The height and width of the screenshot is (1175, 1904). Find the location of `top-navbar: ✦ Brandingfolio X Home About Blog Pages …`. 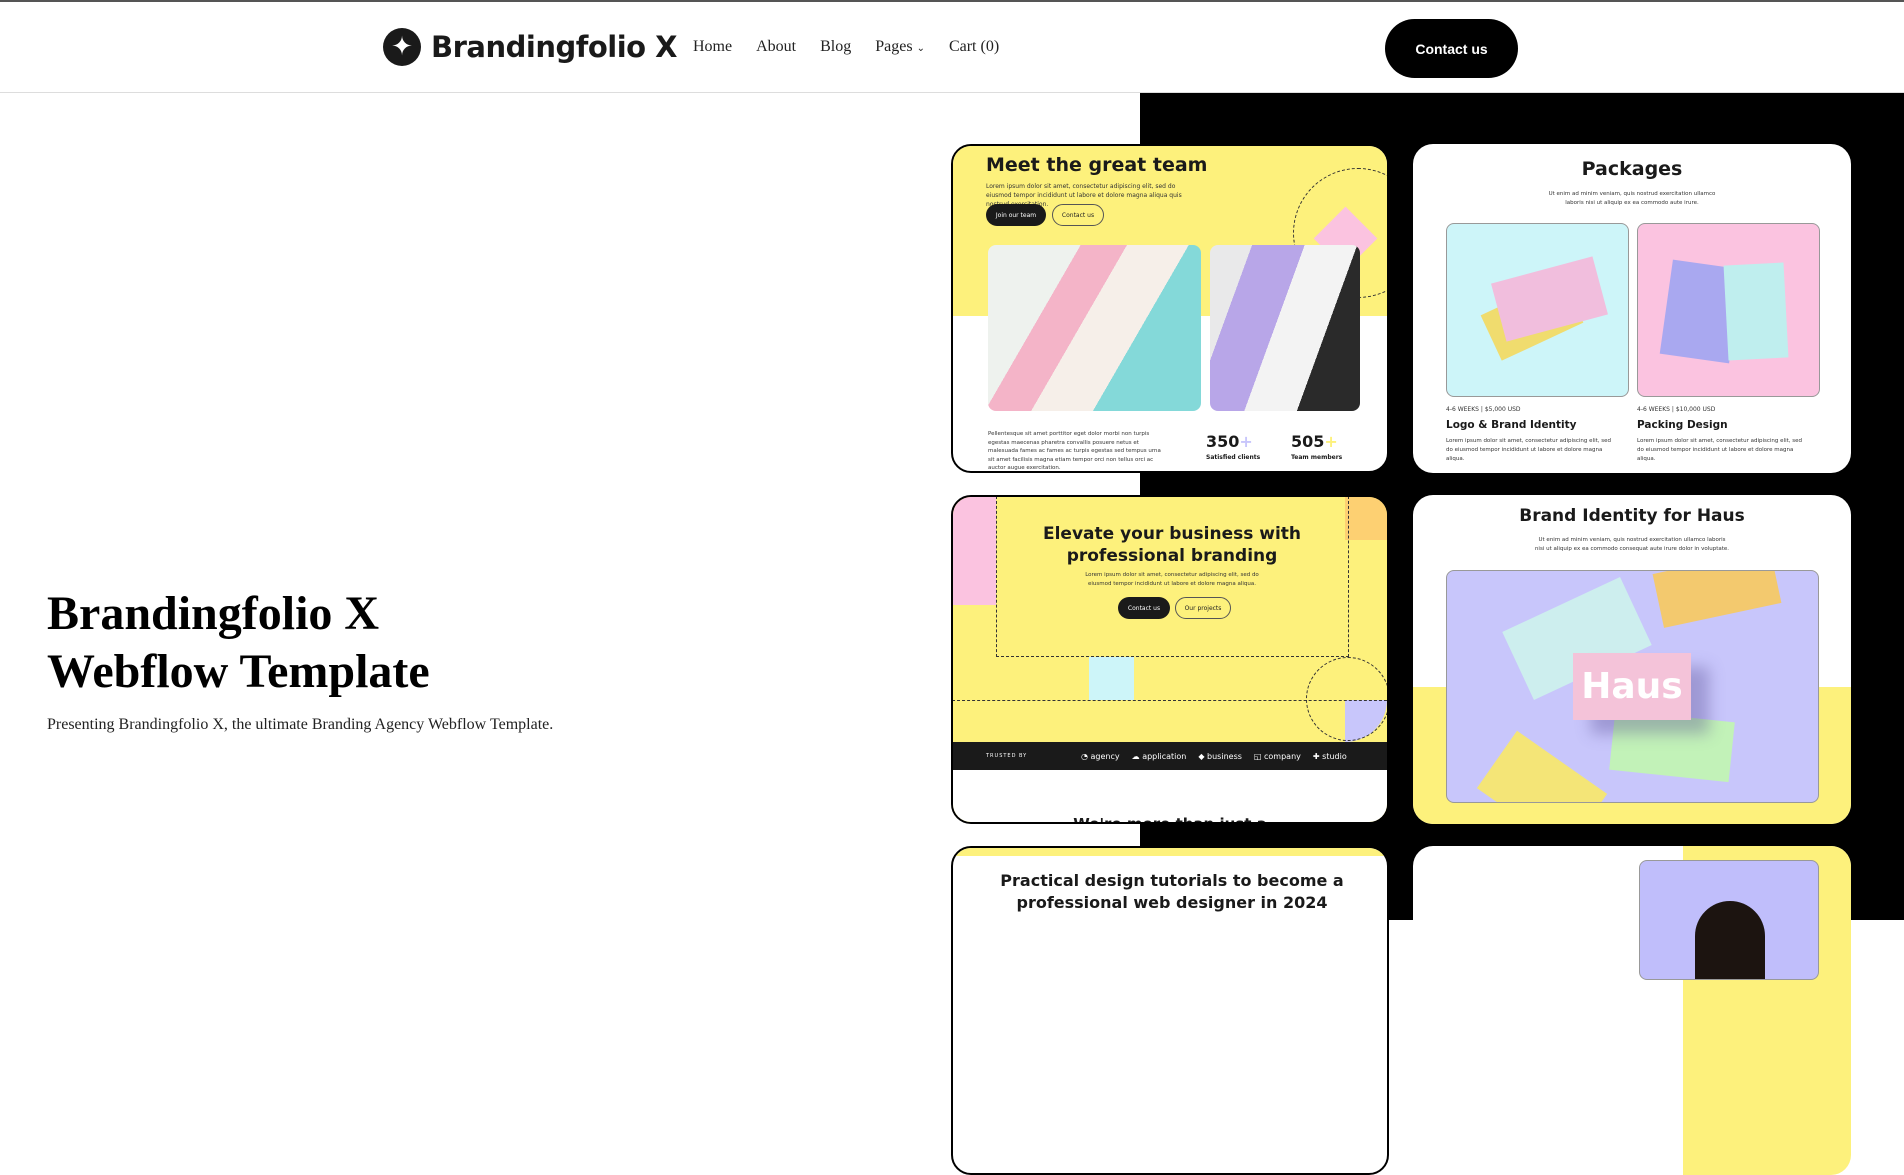

top-navbar: ✦ Brandingfolio X Home About Blog Pages … is located at coordinates (952, 46).